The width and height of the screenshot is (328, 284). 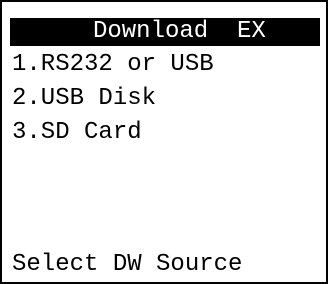 What do you see at coordinates (127, 264) in the screenshot?
I see `status-prompt: Select DW Source` at bounding box center [127, 264].